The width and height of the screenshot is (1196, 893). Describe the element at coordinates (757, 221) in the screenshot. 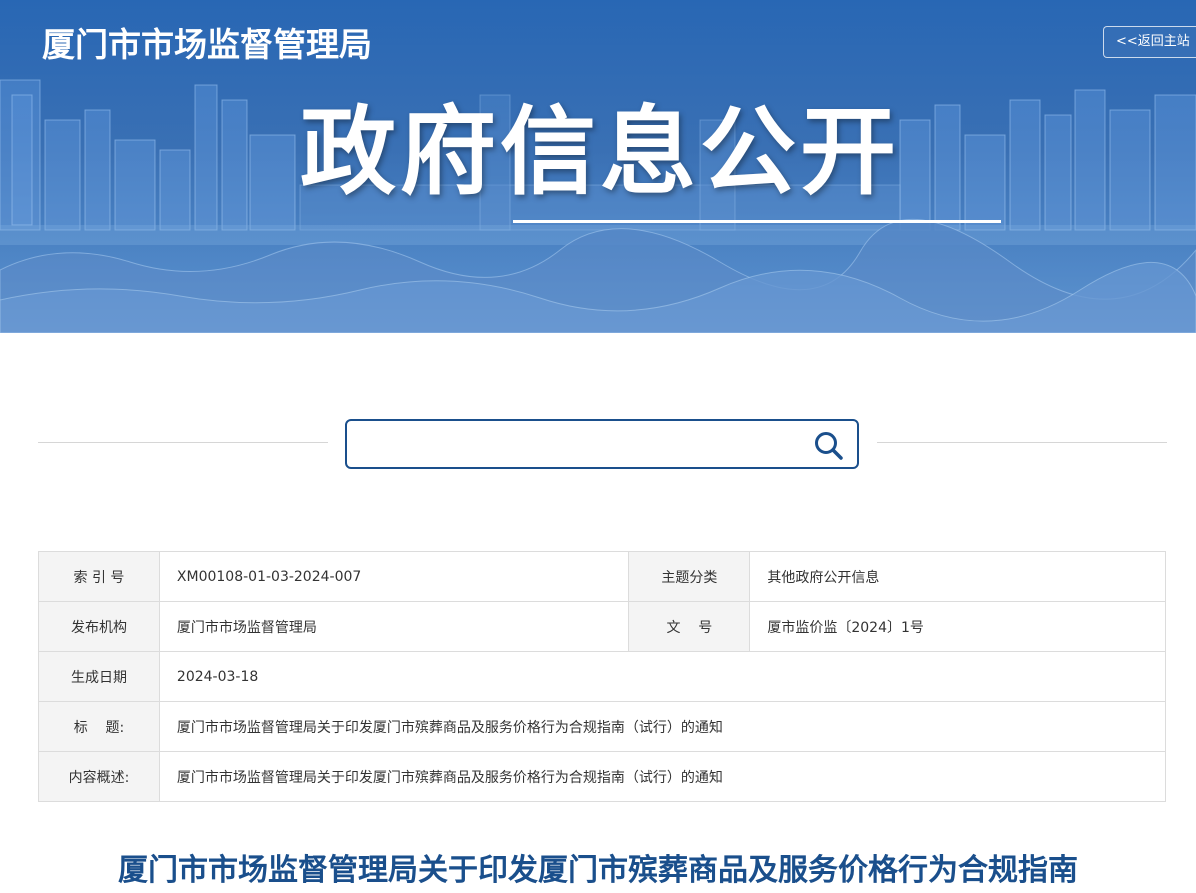

I see `hero-underline` at that location.